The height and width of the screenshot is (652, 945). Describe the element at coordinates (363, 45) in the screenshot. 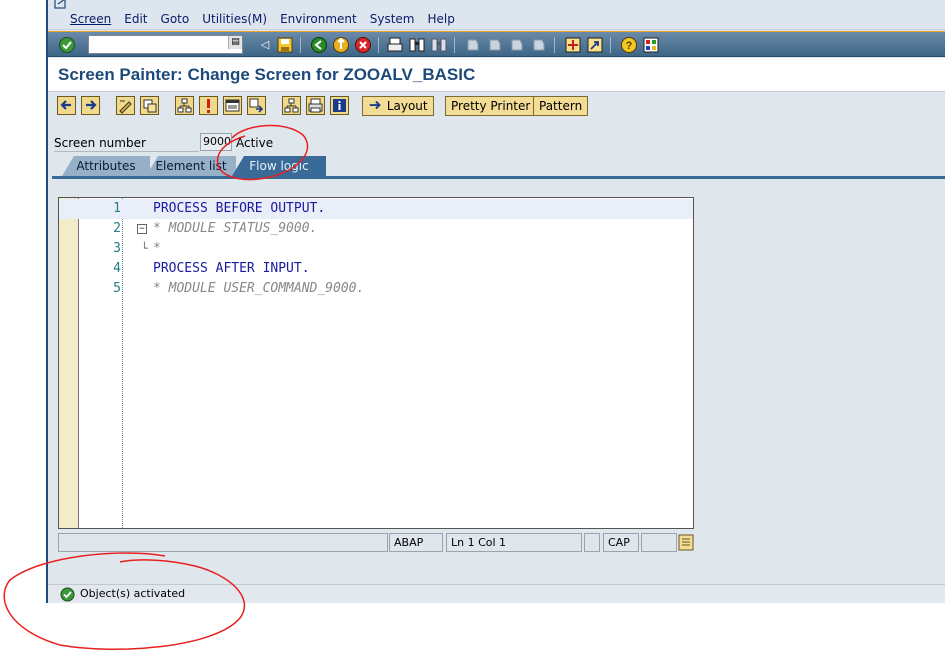

I see `cancel-icon` at that location.